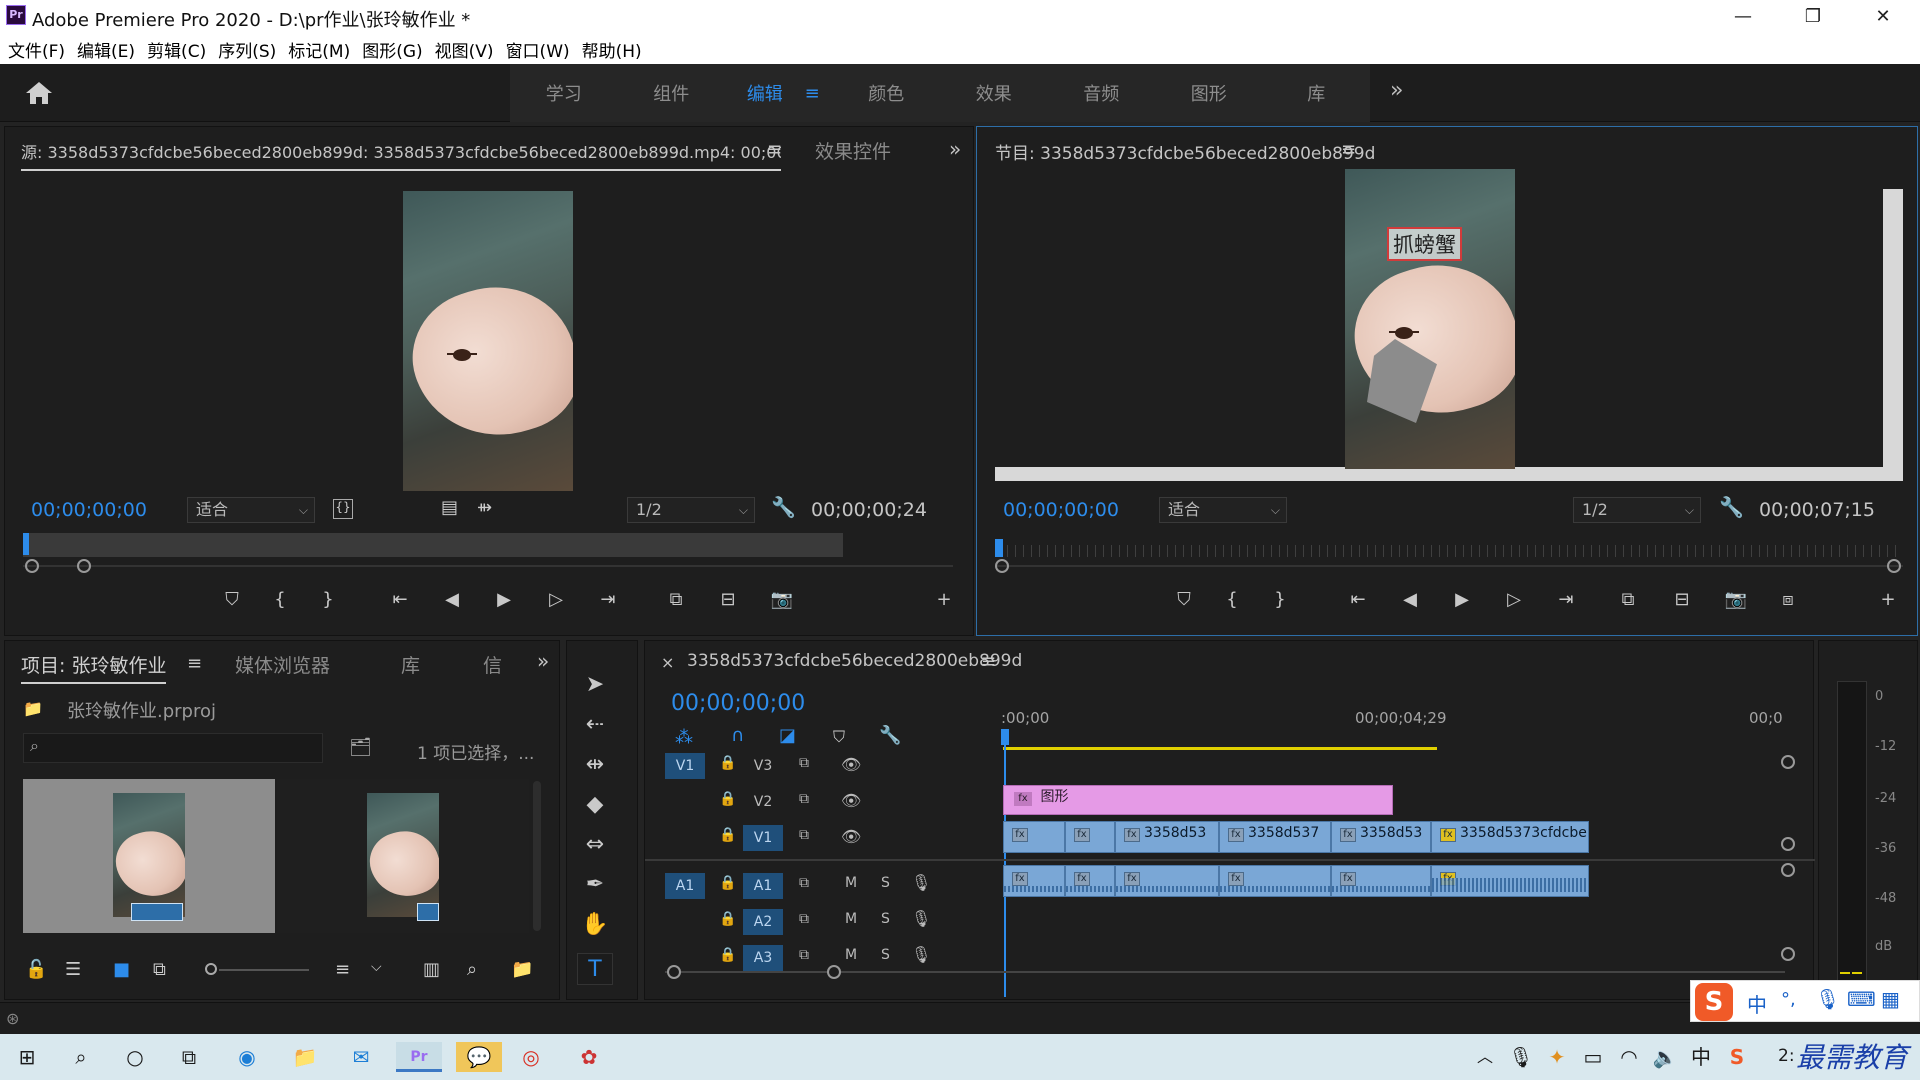  I want to click on chevron-down-icon: ⌵, so click(376, 967).